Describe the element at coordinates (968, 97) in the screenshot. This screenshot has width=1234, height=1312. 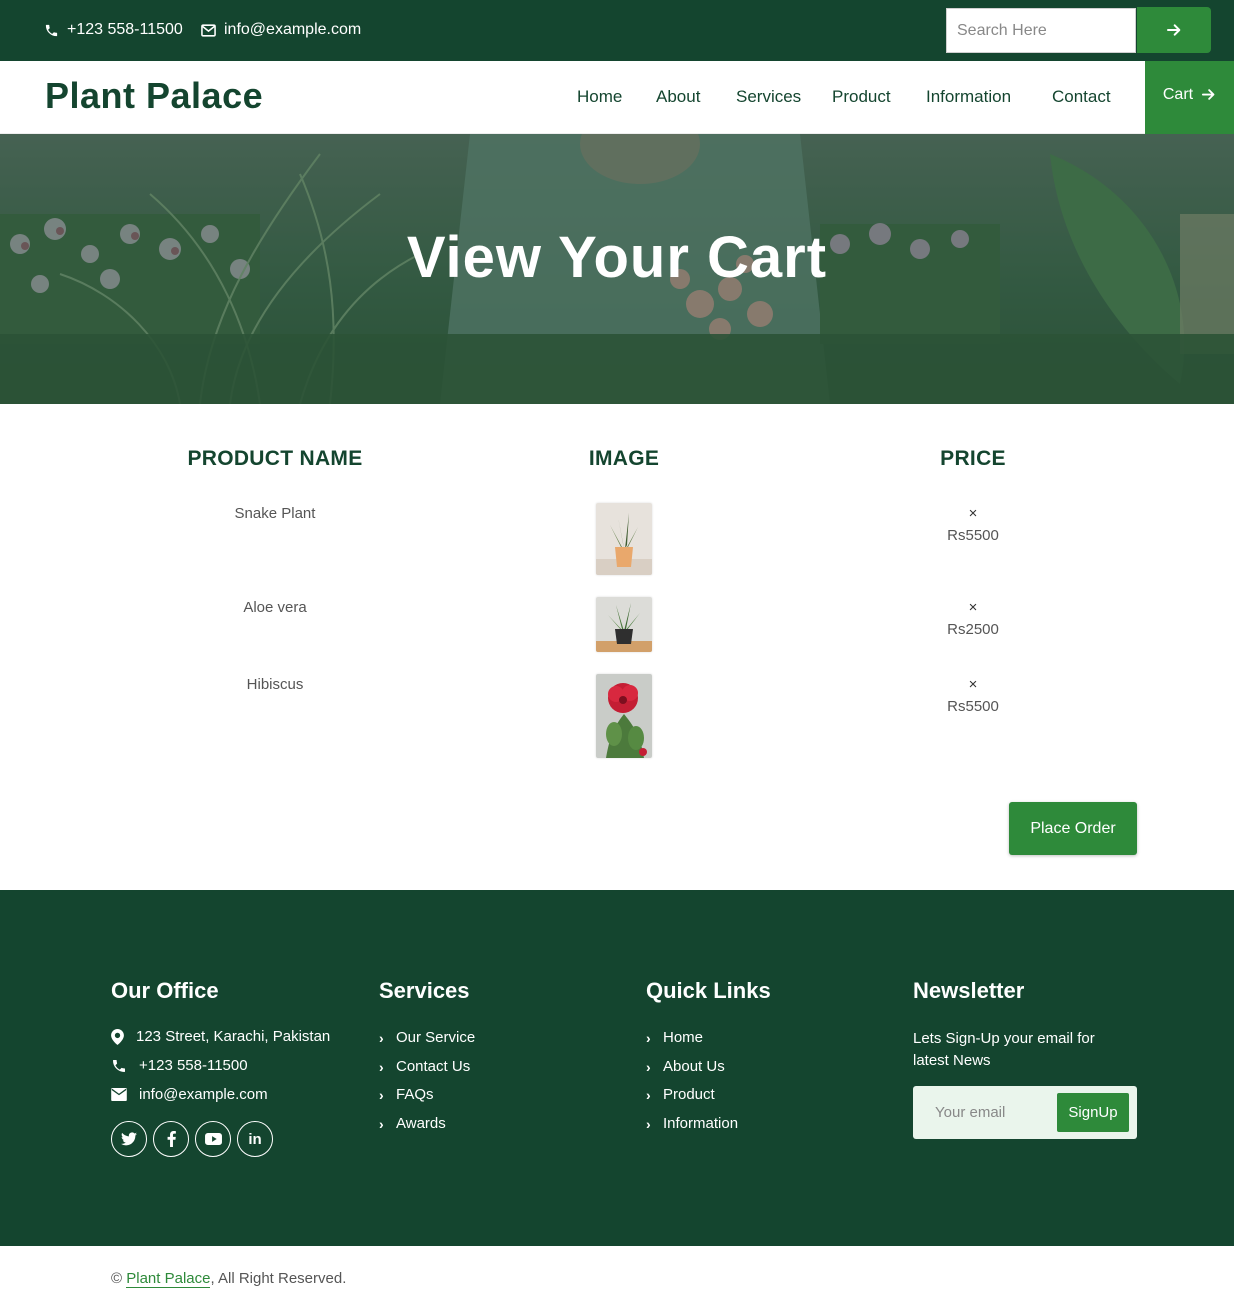
I see `nav-information: Information` at that location.